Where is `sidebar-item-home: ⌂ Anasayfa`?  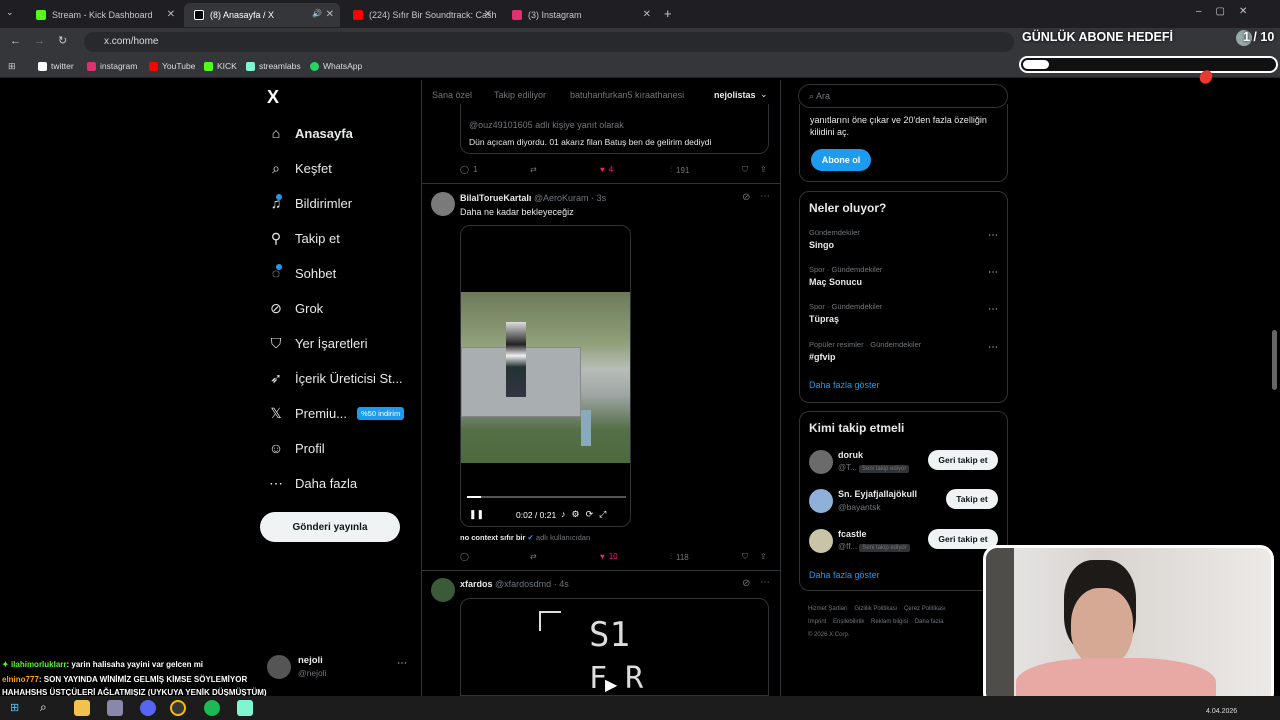
sidebar-item-home: ⌂ Anasayfa is located at coordinates (310, 133).